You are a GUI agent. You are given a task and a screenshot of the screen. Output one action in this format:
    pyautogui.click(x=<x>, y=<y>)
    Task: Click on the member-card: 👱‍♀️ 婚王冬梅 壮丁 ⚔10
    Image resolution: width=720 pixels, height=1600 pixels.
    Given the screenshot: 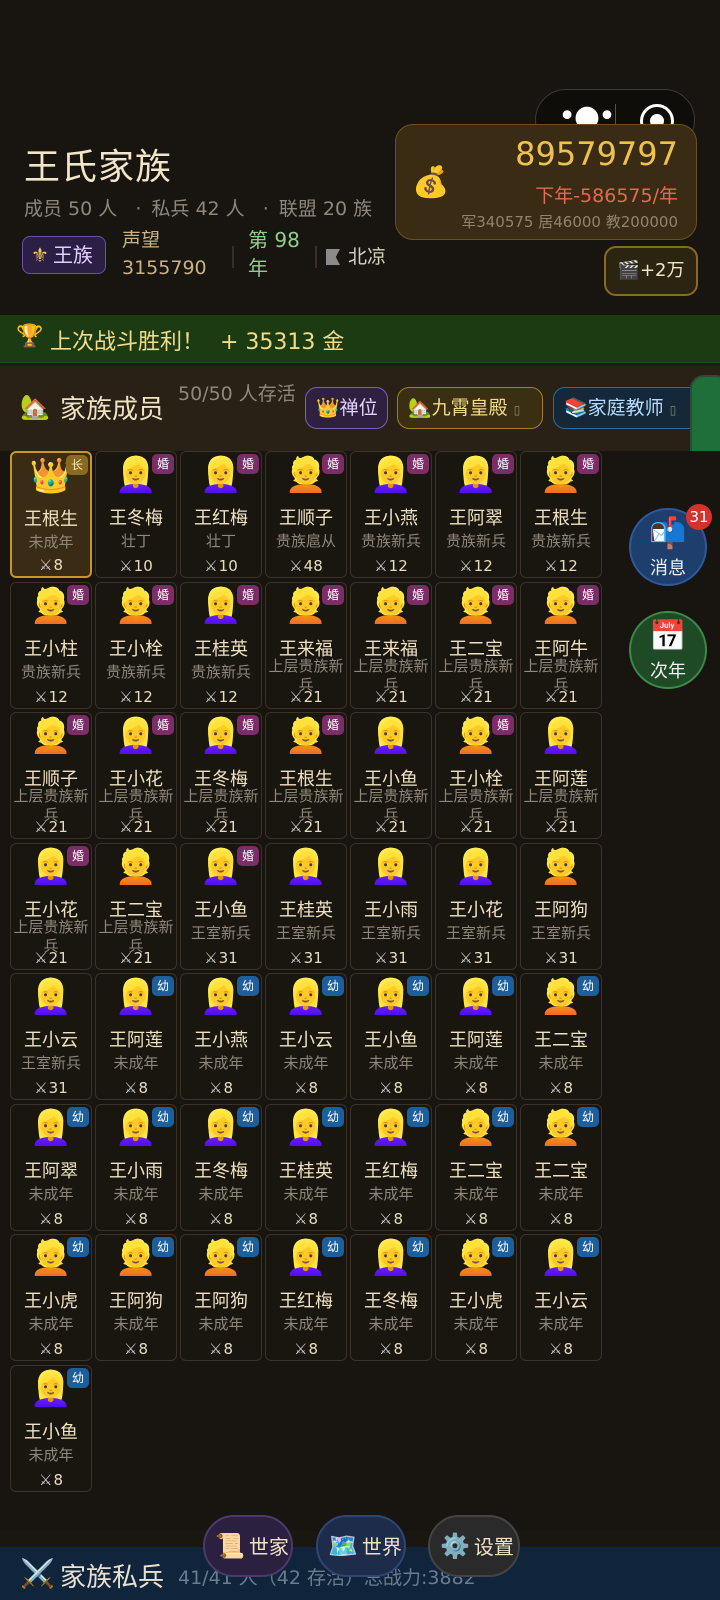 What is the action you would take?
    pyautogui.click(x=136, y=514)
    